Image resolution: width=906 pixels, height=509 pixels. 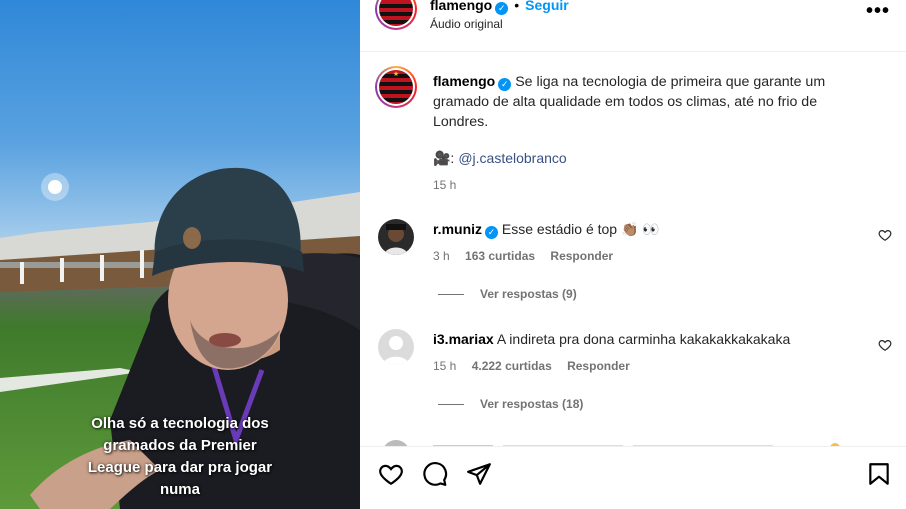 I want to click on post-action-bar, so click(x=633, y=477).